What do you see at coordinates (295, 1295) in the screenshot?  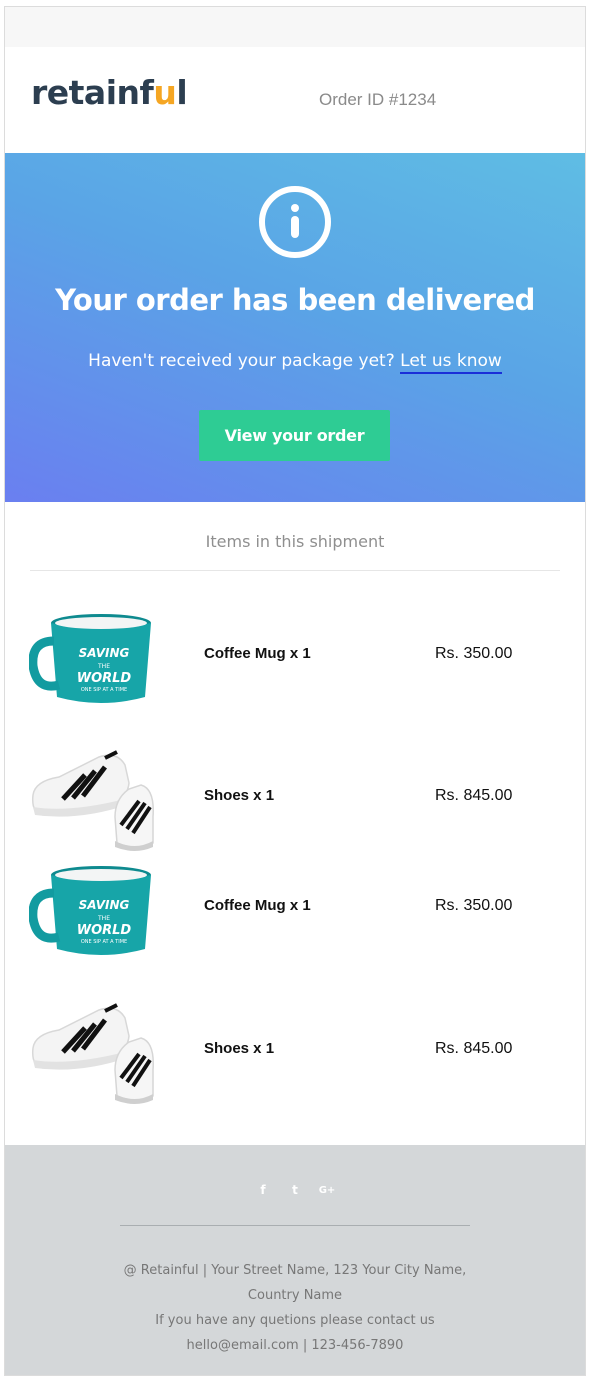 I see `footer-address-line: Country Name` at bounding box center [295, 1295].